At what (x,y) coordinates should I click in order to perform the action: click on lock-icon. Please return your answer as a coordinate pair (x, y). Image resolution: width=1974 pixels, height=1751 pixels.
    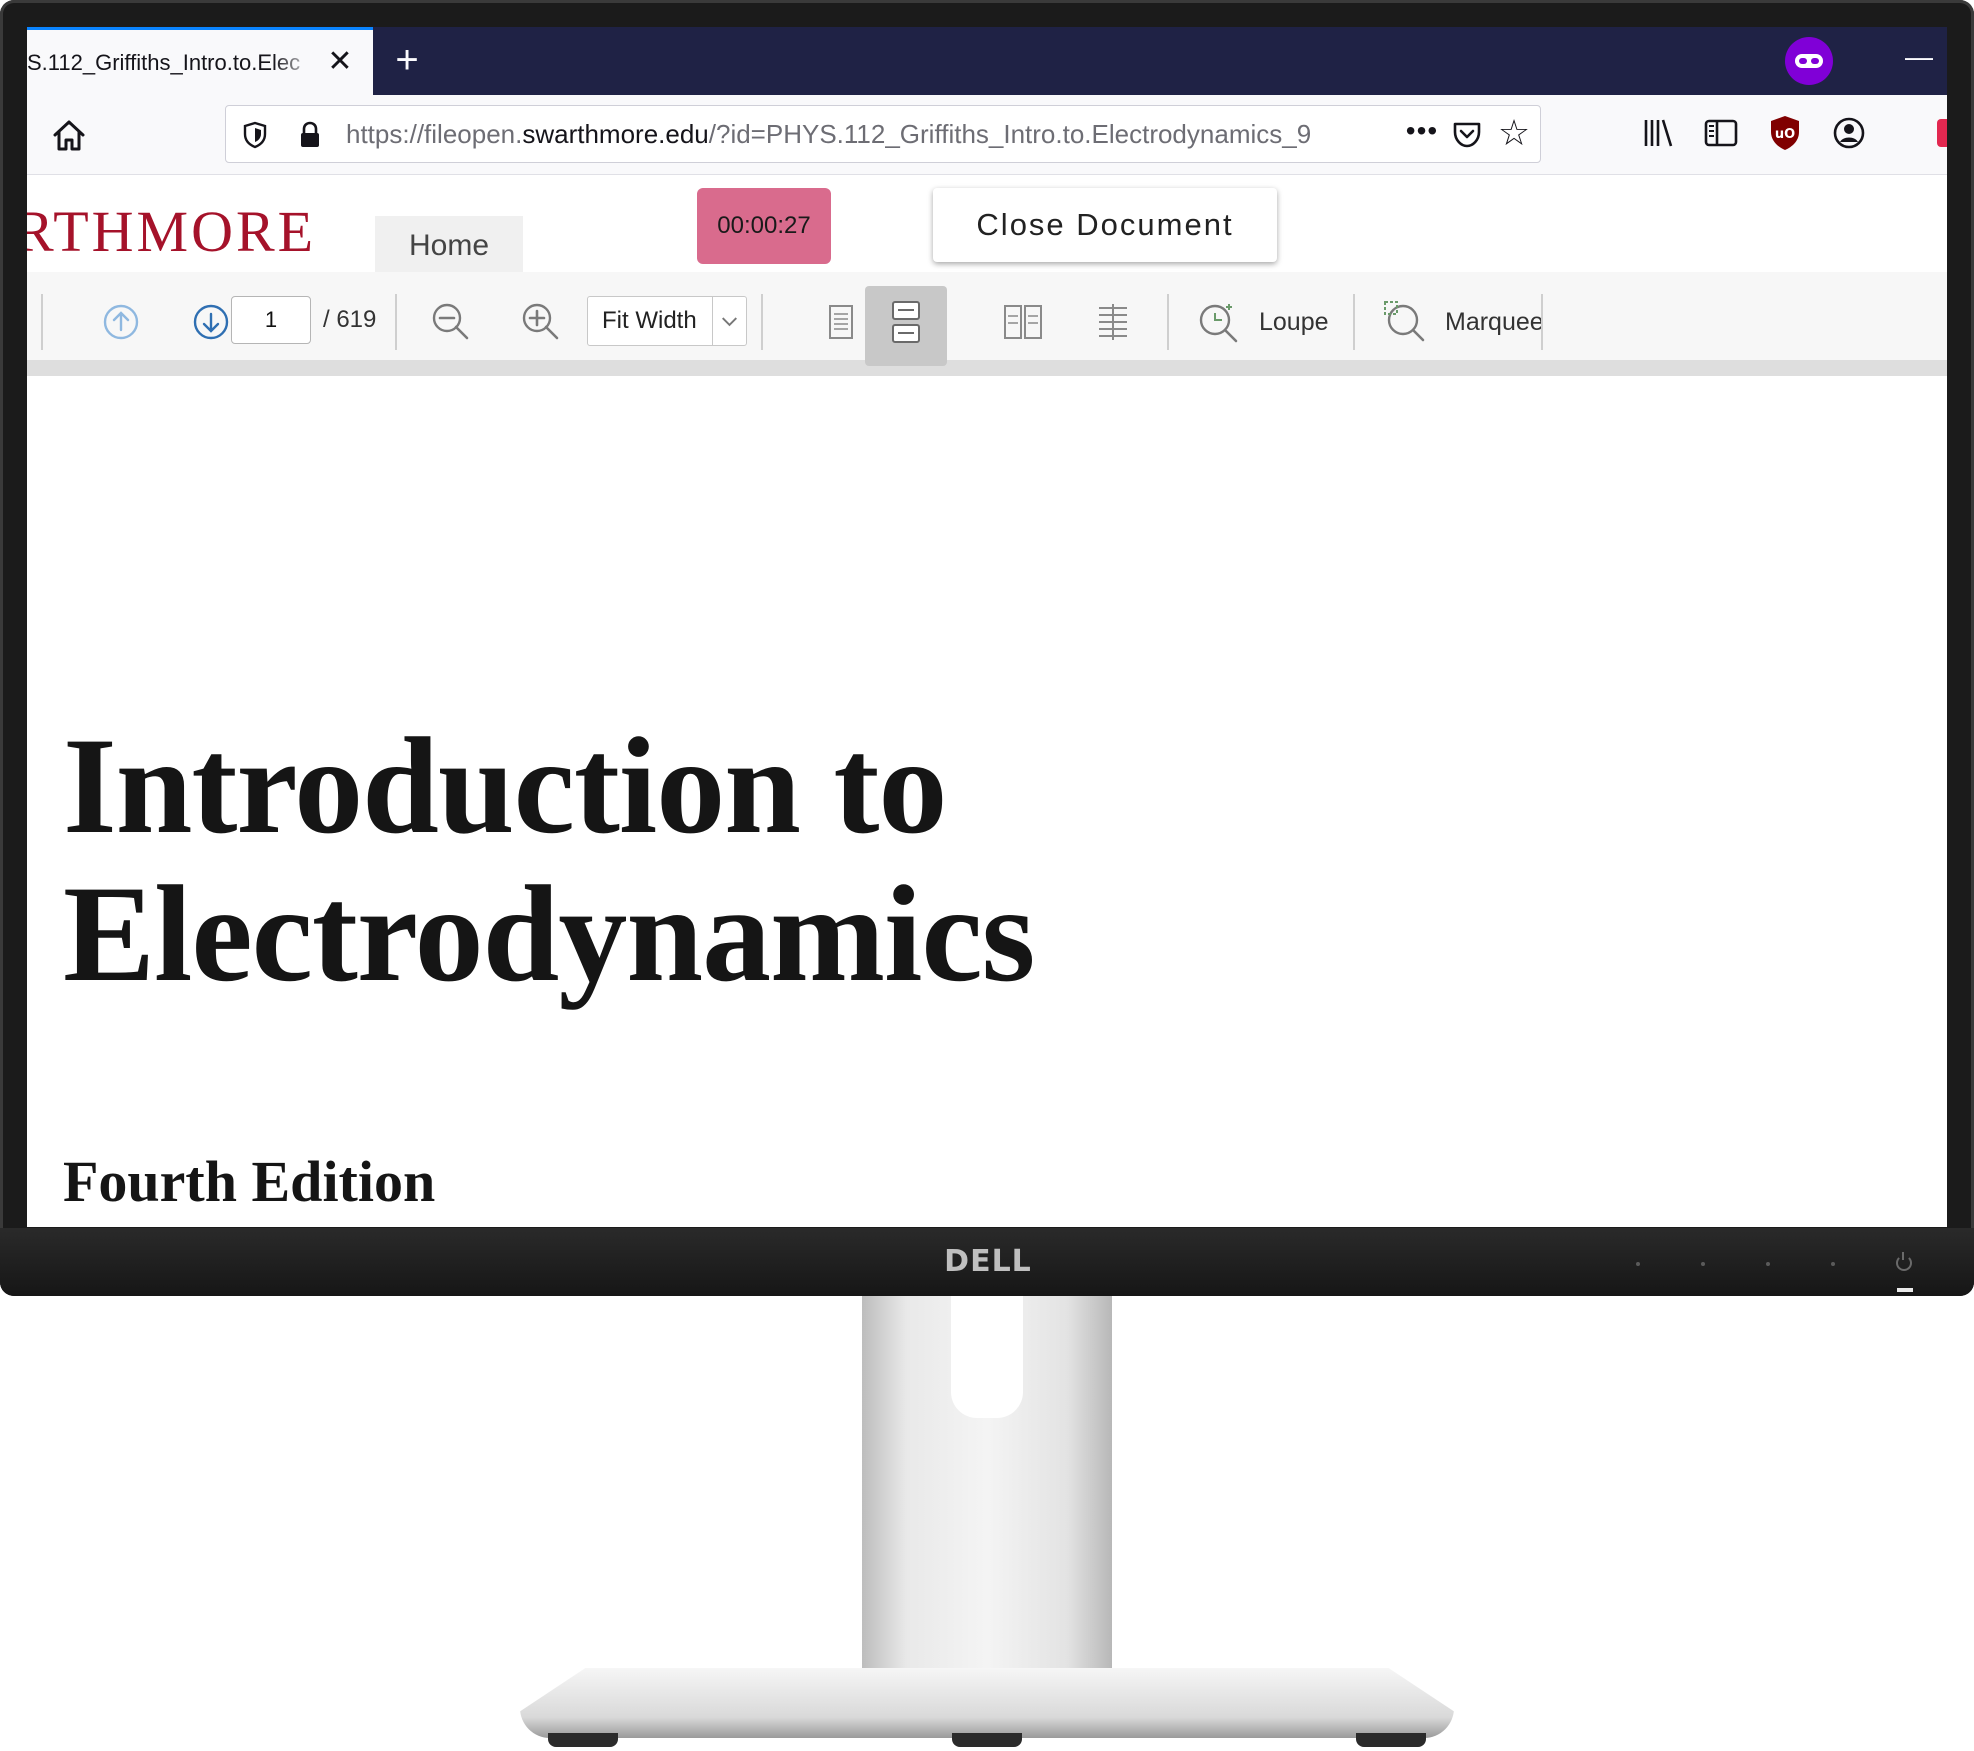
    Looking at the image, I should click on (310, 135).